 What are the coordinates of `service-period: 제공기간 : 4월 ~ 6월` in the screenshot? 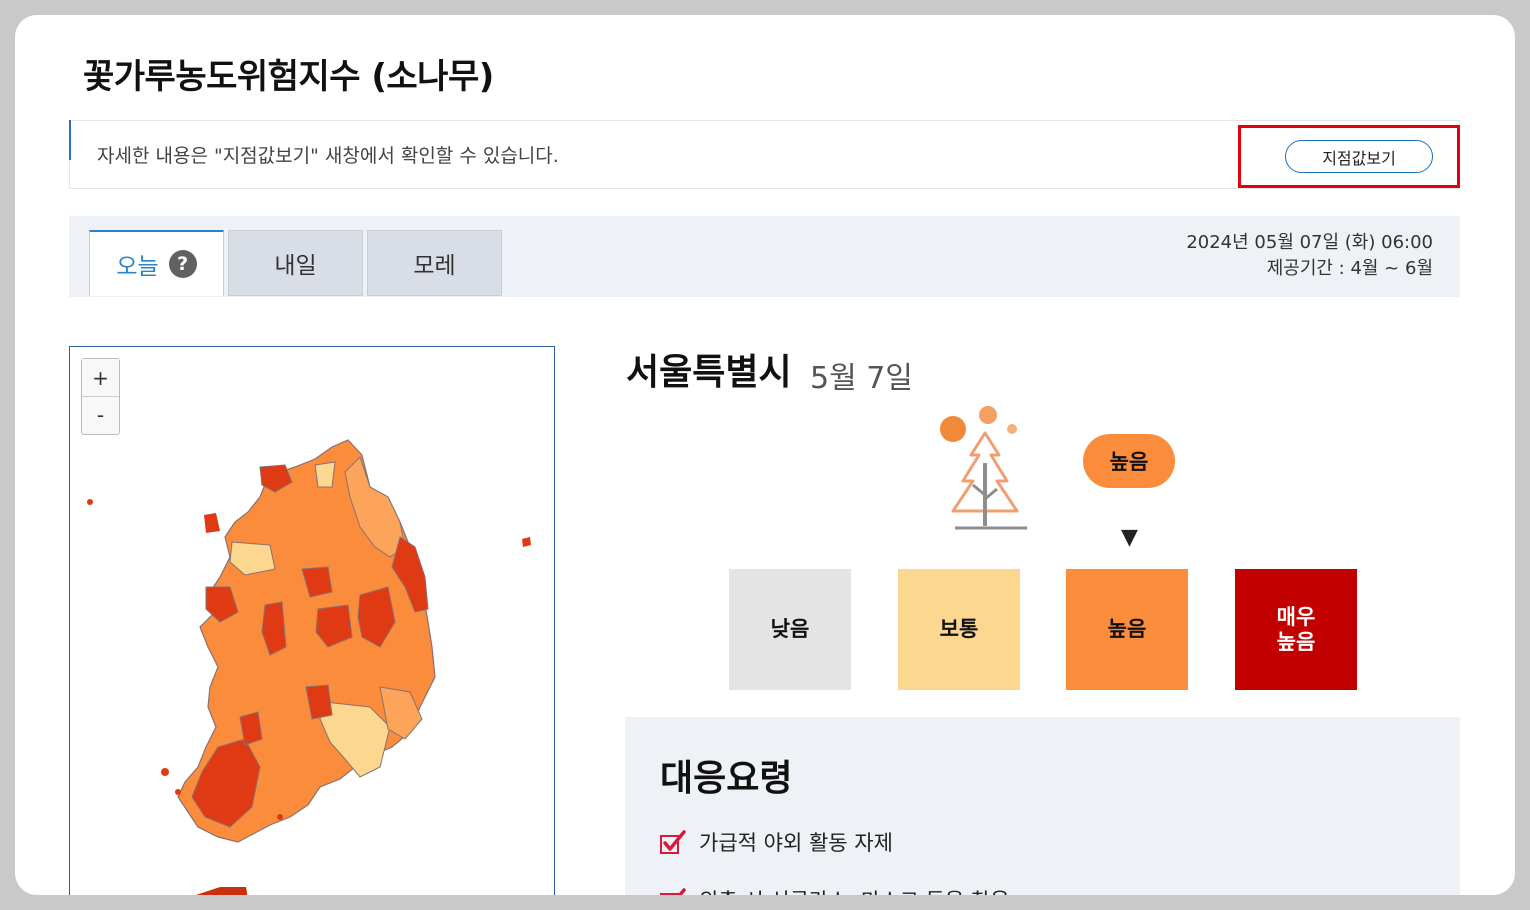 It's located at (1349, 268).